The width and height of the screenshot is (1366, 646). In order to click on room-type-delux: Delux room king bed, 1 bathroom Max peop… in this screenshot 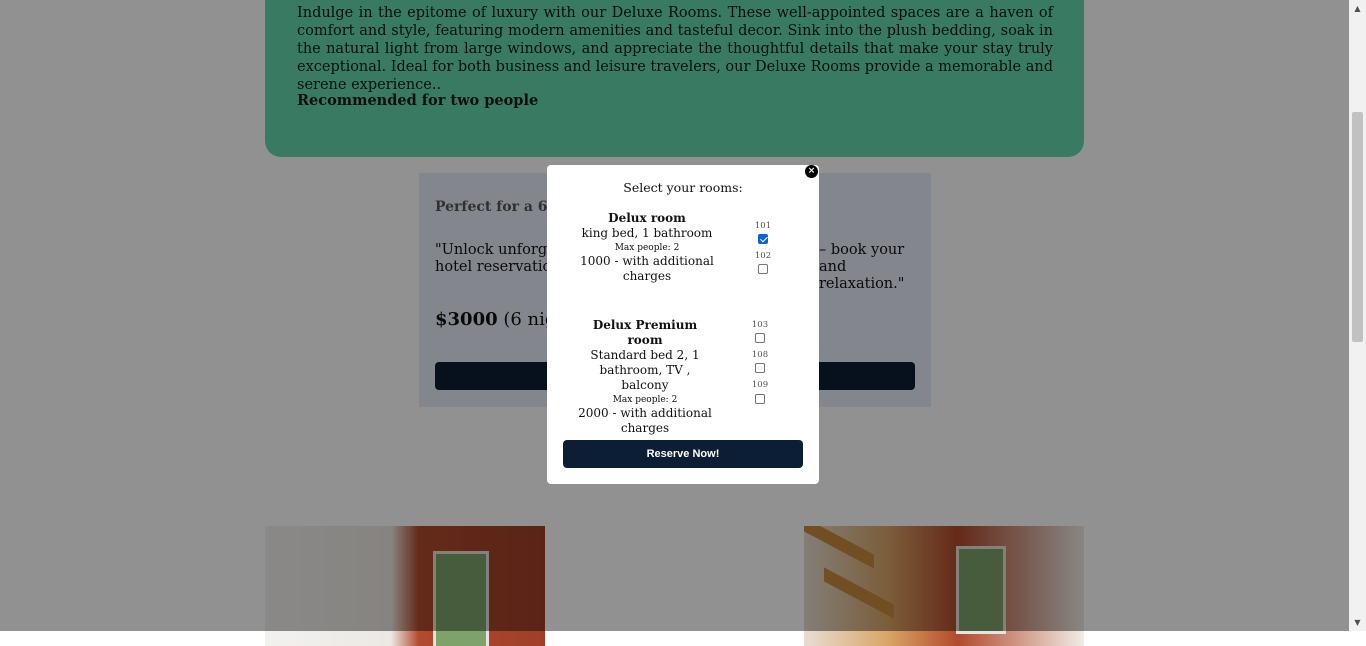, I will do `click(647, 247)`.